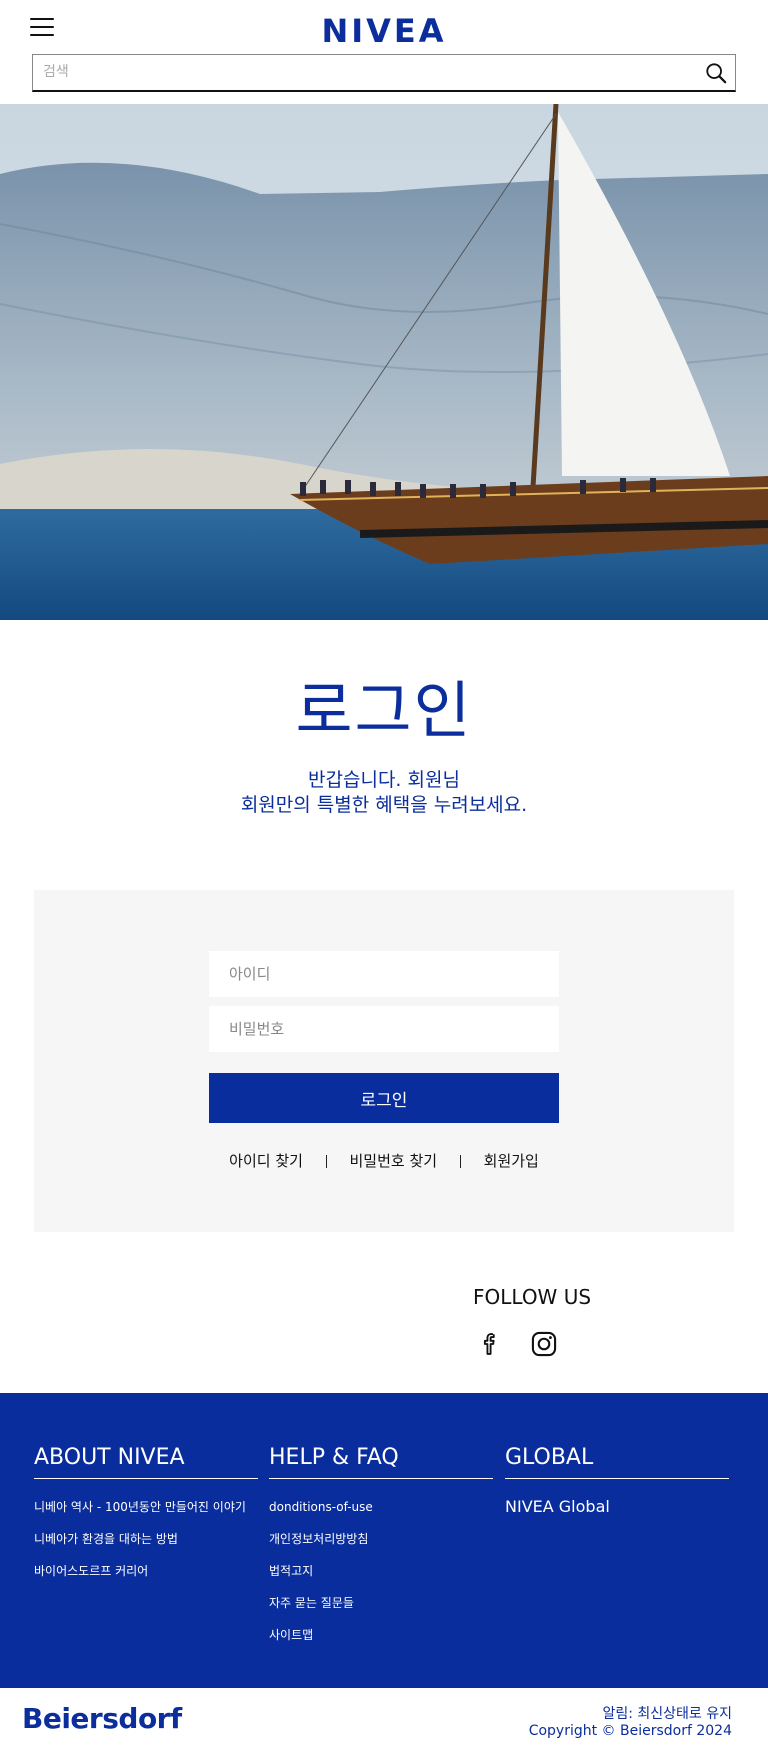  I want to click on footer-help-title: HELP & FAQ, so click(381, 1462).